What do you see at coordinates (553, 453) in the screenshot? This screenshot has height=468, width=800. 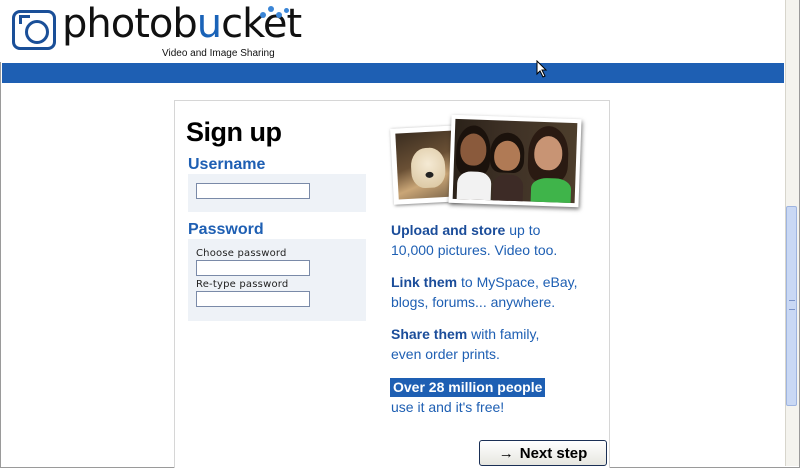 I see `next-step-label: Next step` at bounding box center [553, 453].